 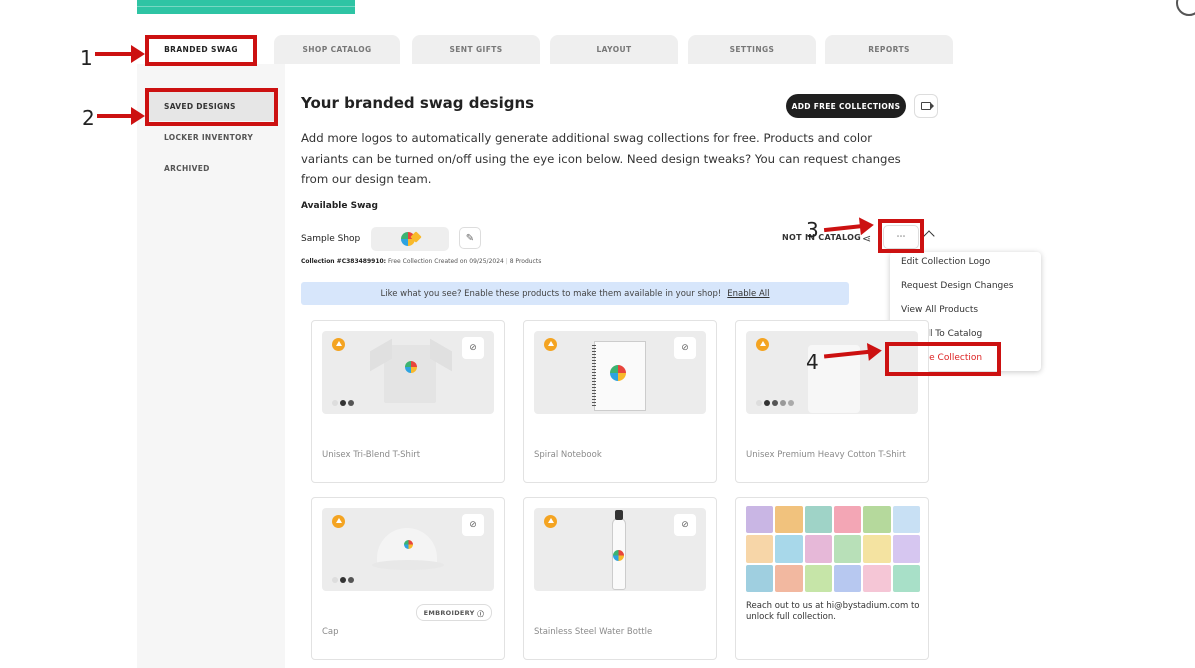 I want to click on embroidery-label: EMBROIDERY, so click(x=449, y=612).